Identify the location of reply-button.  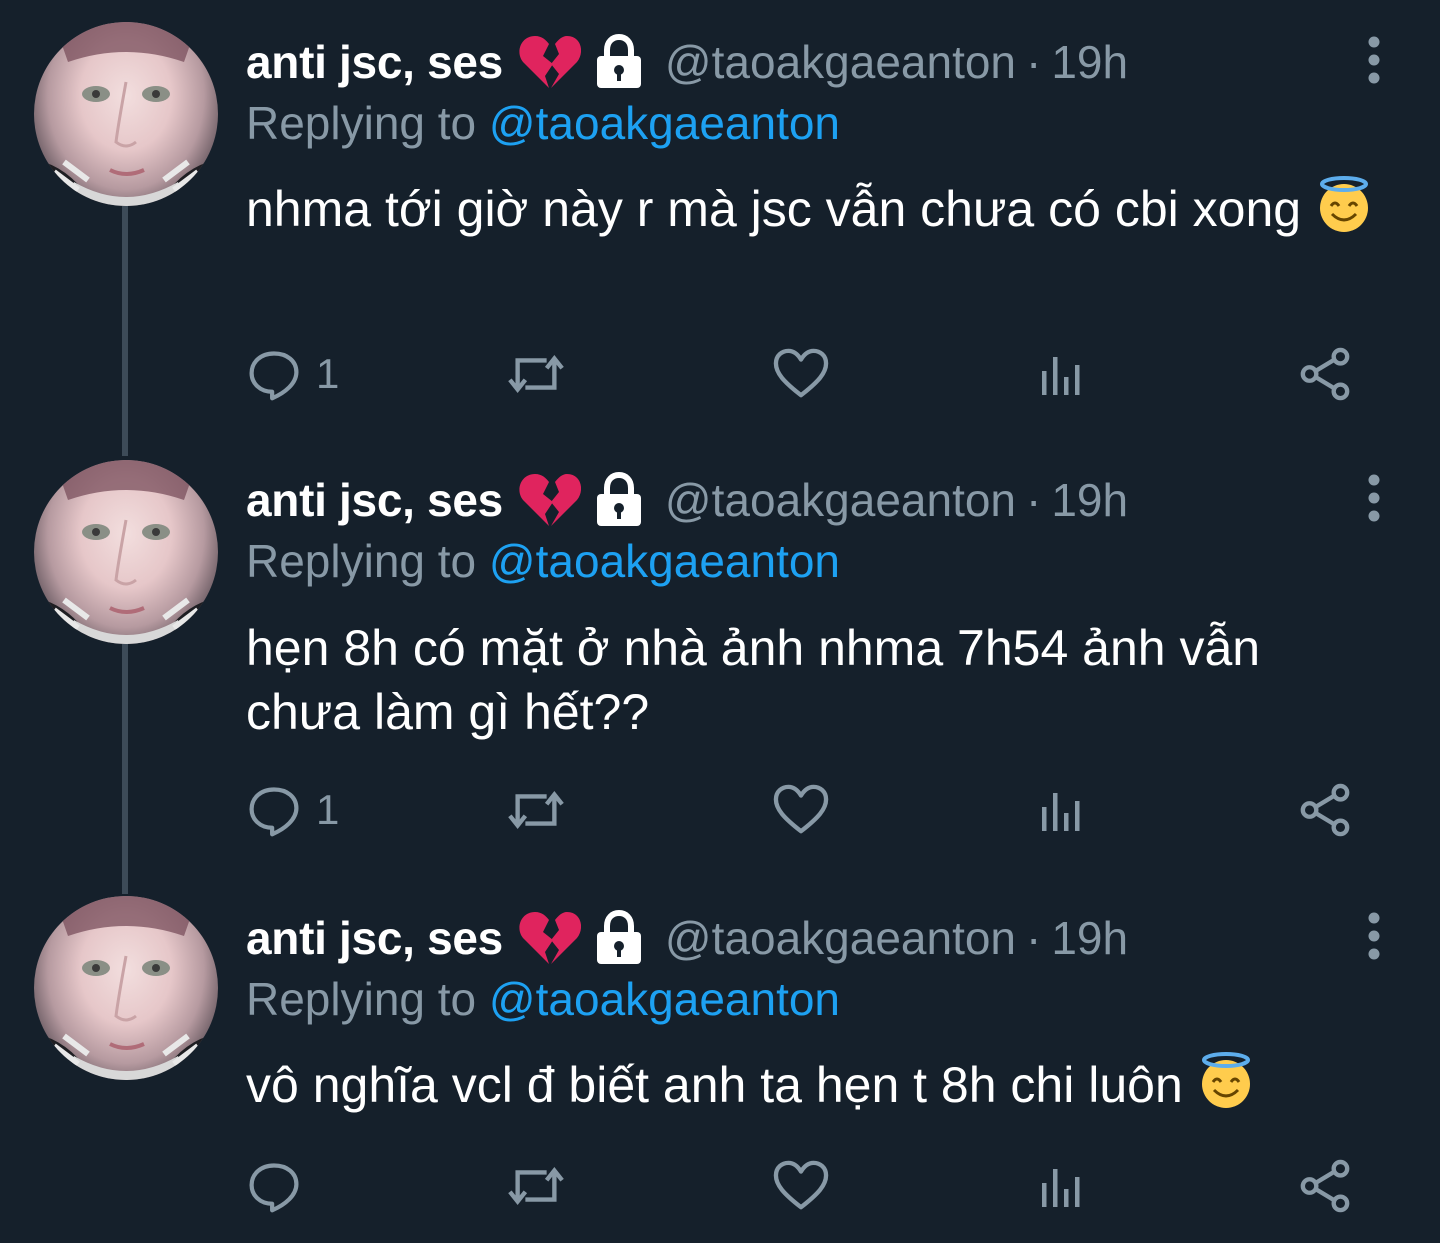
(274, 1186).